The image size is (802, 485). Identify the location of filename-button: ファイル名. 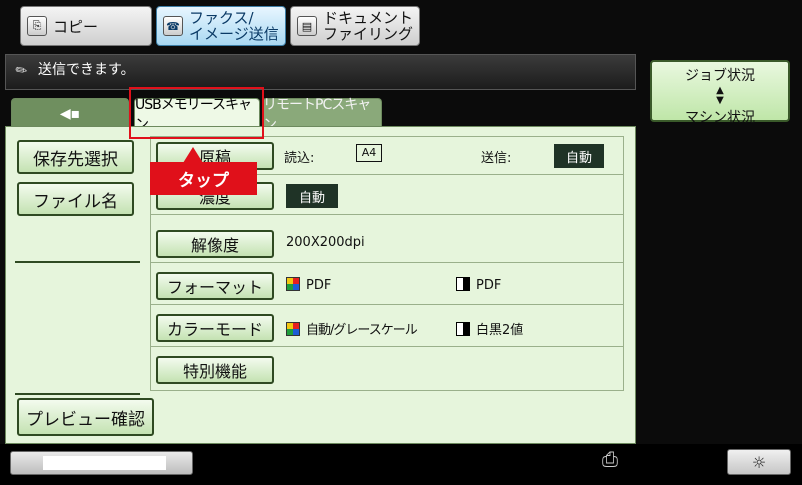
(75, 199).